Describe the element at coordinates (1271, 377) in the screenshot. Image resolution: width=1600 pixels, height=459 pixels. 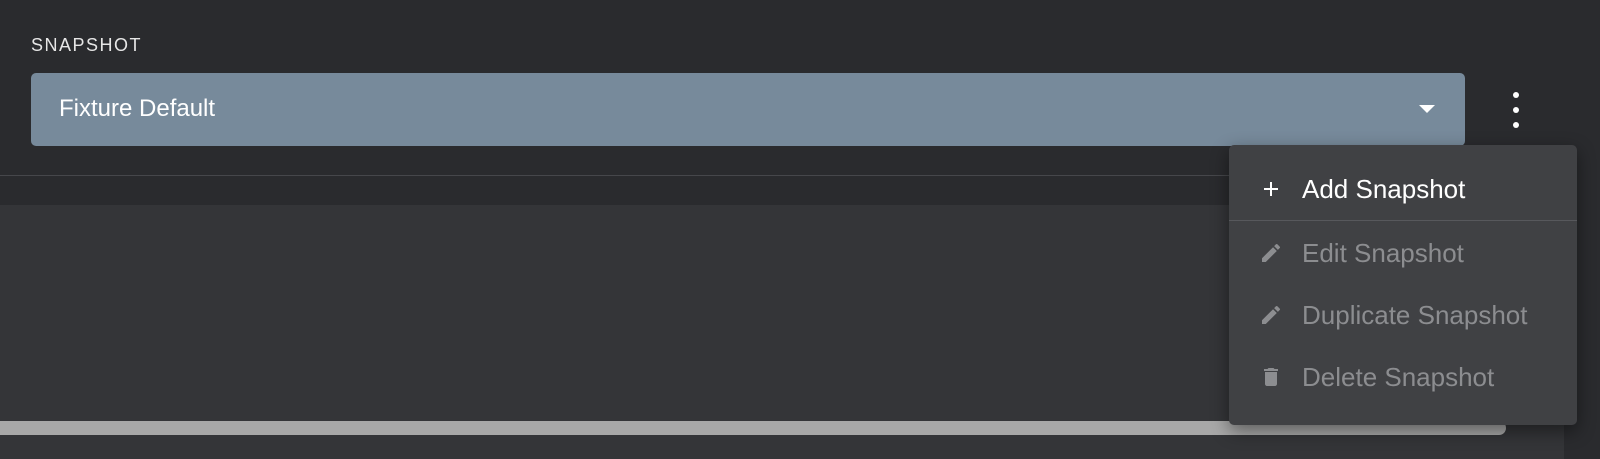
I see `trash-icon` at that location.